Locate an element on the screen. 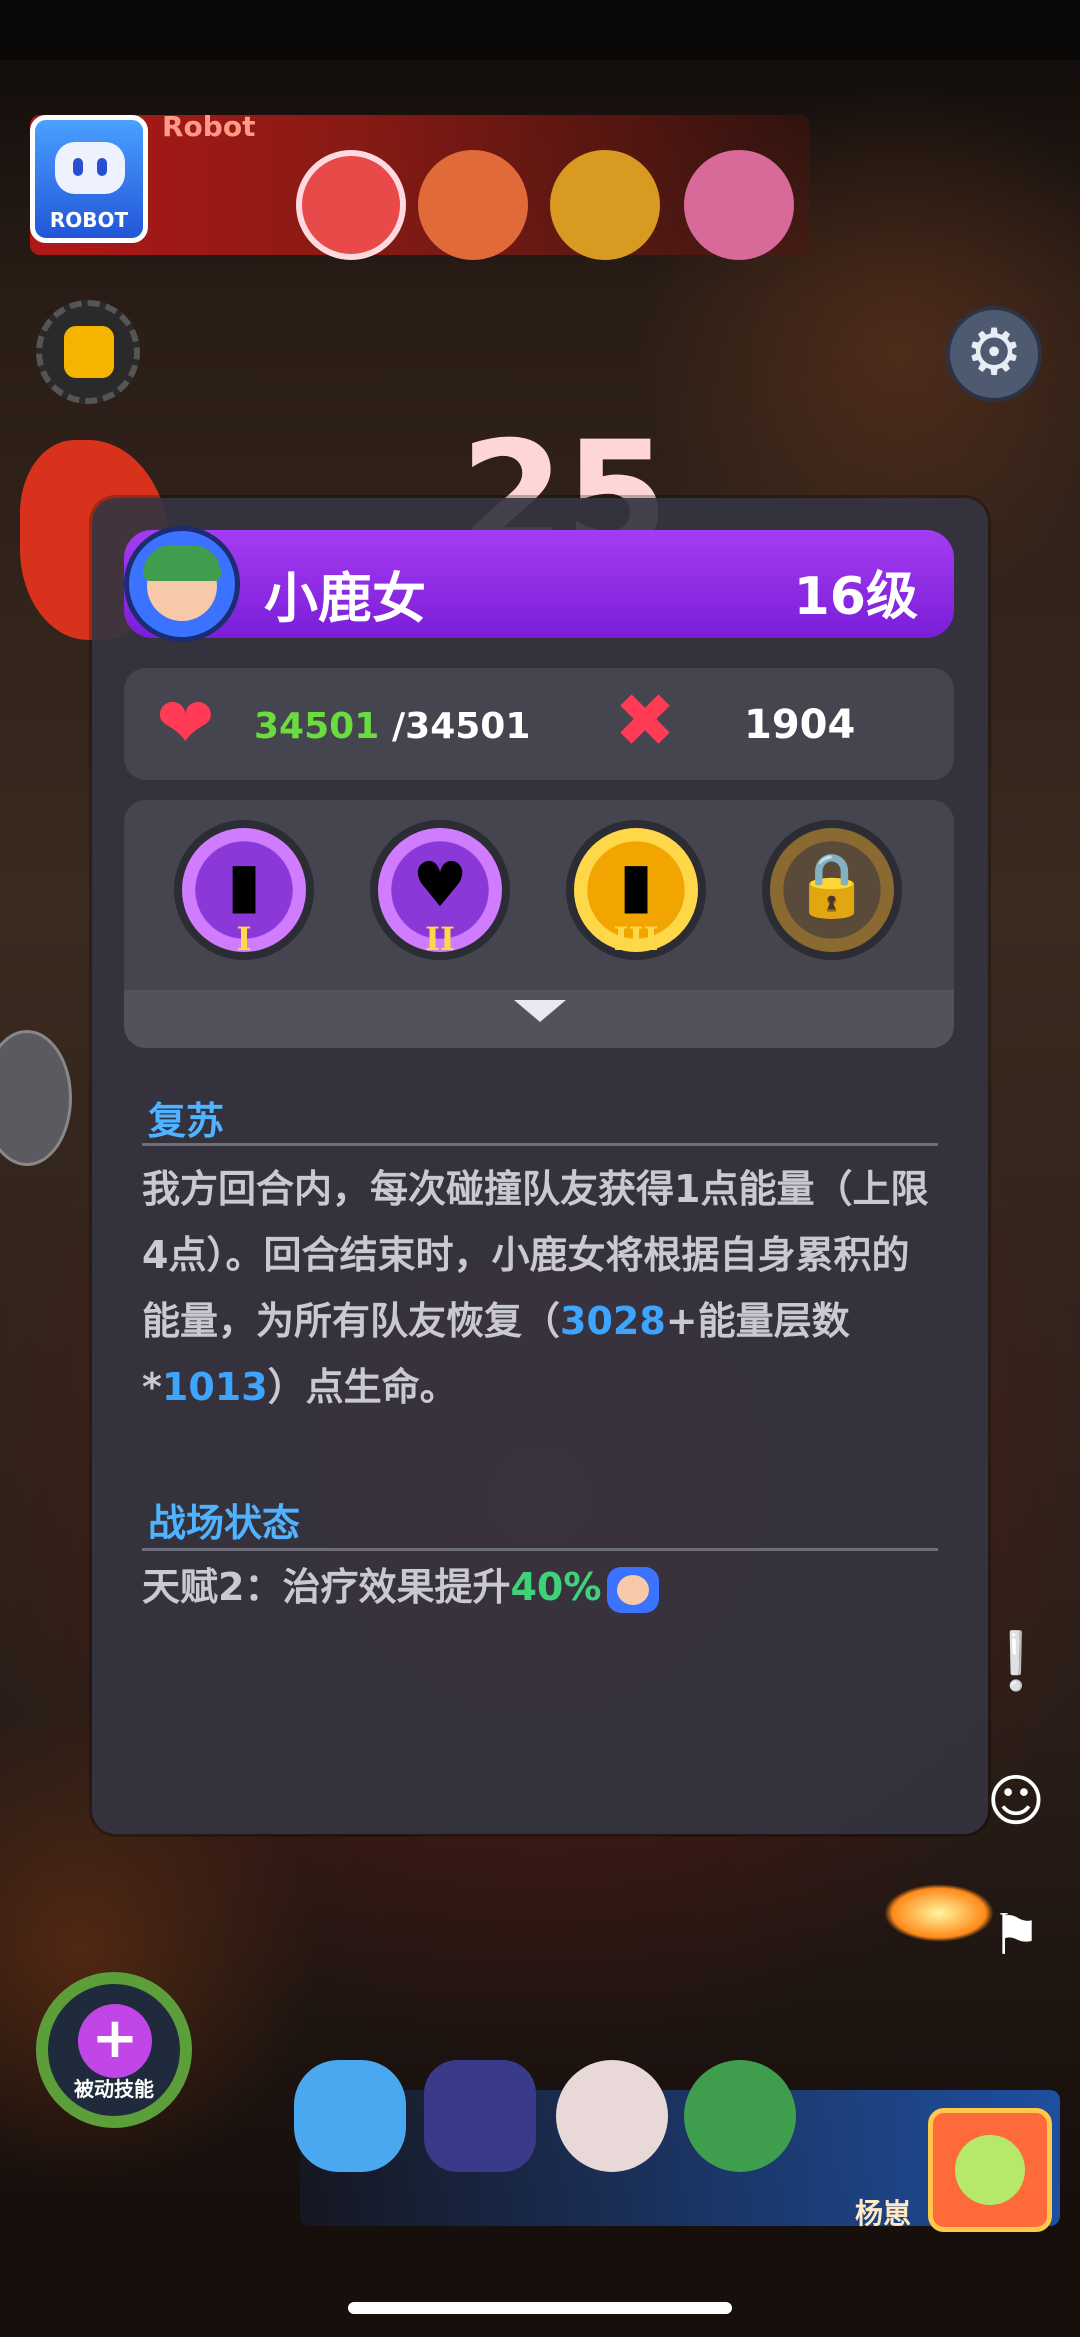 This screenshot has width=1080, height=2337. talent-2: ♥ II is located at coordinates (440, 890).